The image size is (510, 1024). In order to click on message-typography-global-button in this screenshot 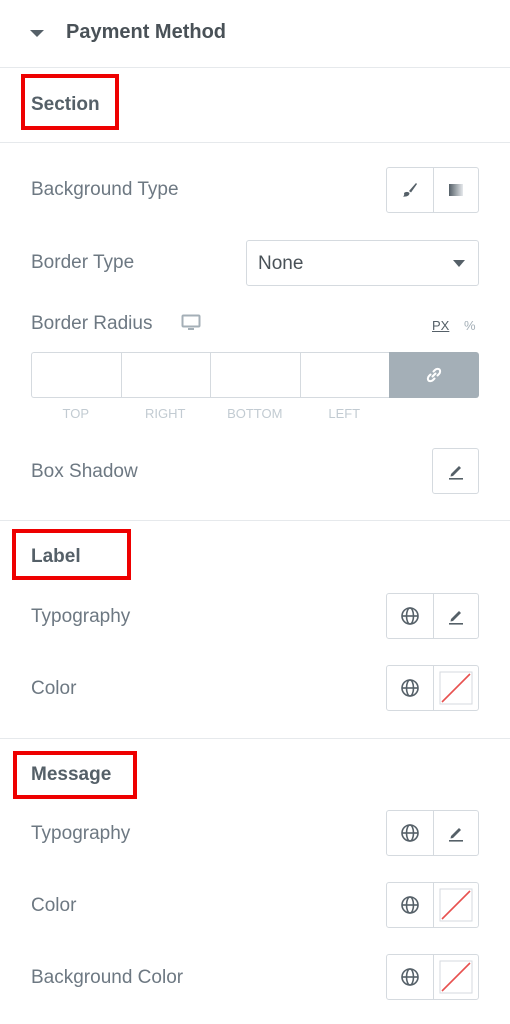, I will do `click(410, 833)`.